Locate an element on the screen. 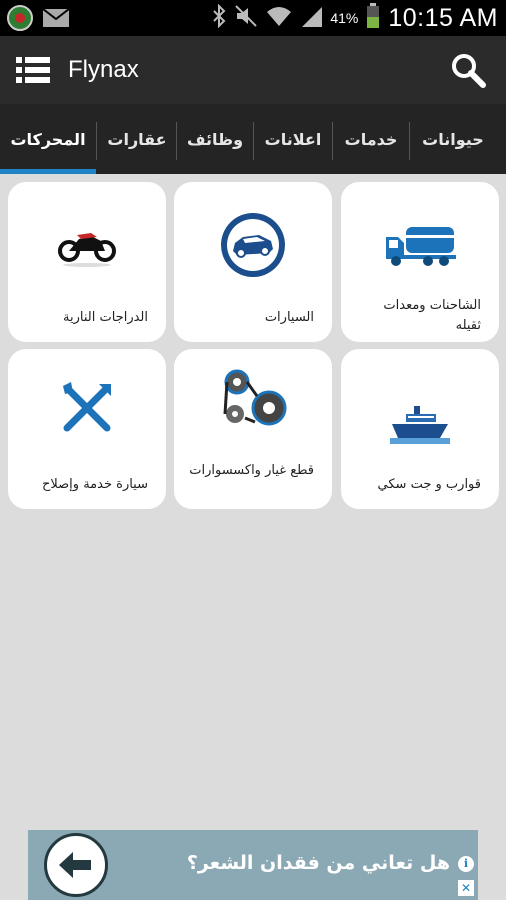  category-tile-parts: قطع غيار واكسسوارات is located at coordinates (253, 429).